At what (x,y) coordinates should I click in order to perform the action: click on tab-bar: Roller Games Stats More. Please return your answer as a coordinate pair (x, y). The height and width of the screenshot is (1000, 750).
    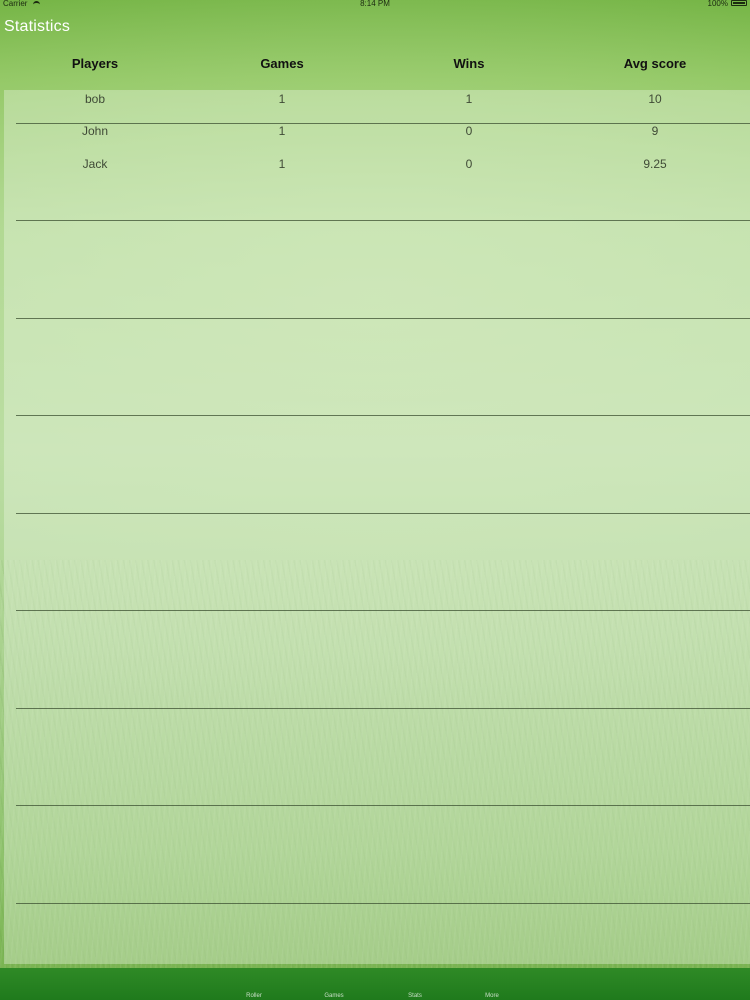
    Looking at the image, I should click on (375, 984).